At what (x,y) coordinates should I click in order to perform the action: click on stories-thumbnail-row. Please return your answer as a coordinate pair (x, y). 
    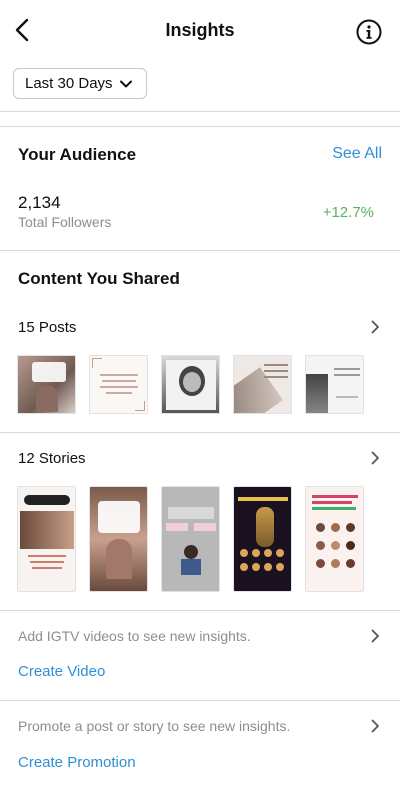
    Looking at the image, I should click on (190, 539).